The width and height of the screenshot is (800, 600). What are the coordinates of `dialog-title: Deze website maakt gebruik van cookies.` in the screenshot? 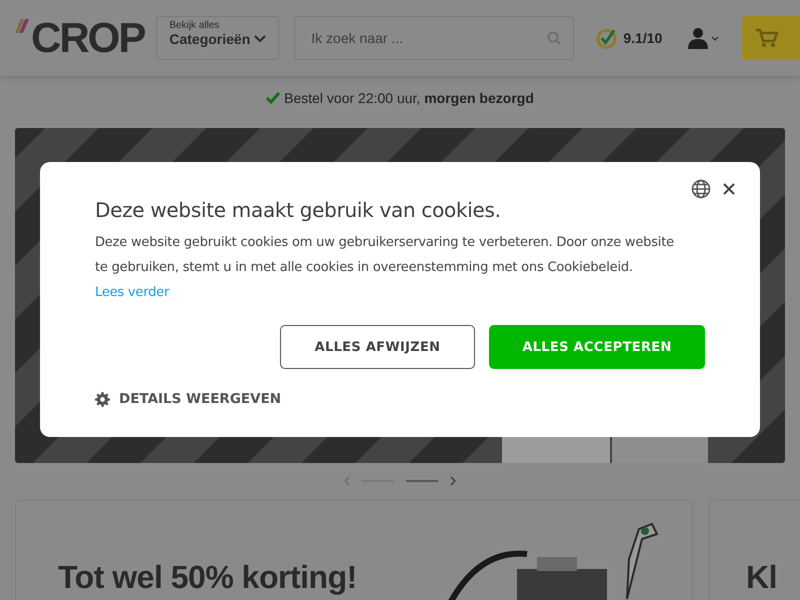 It's located at (298, 210).